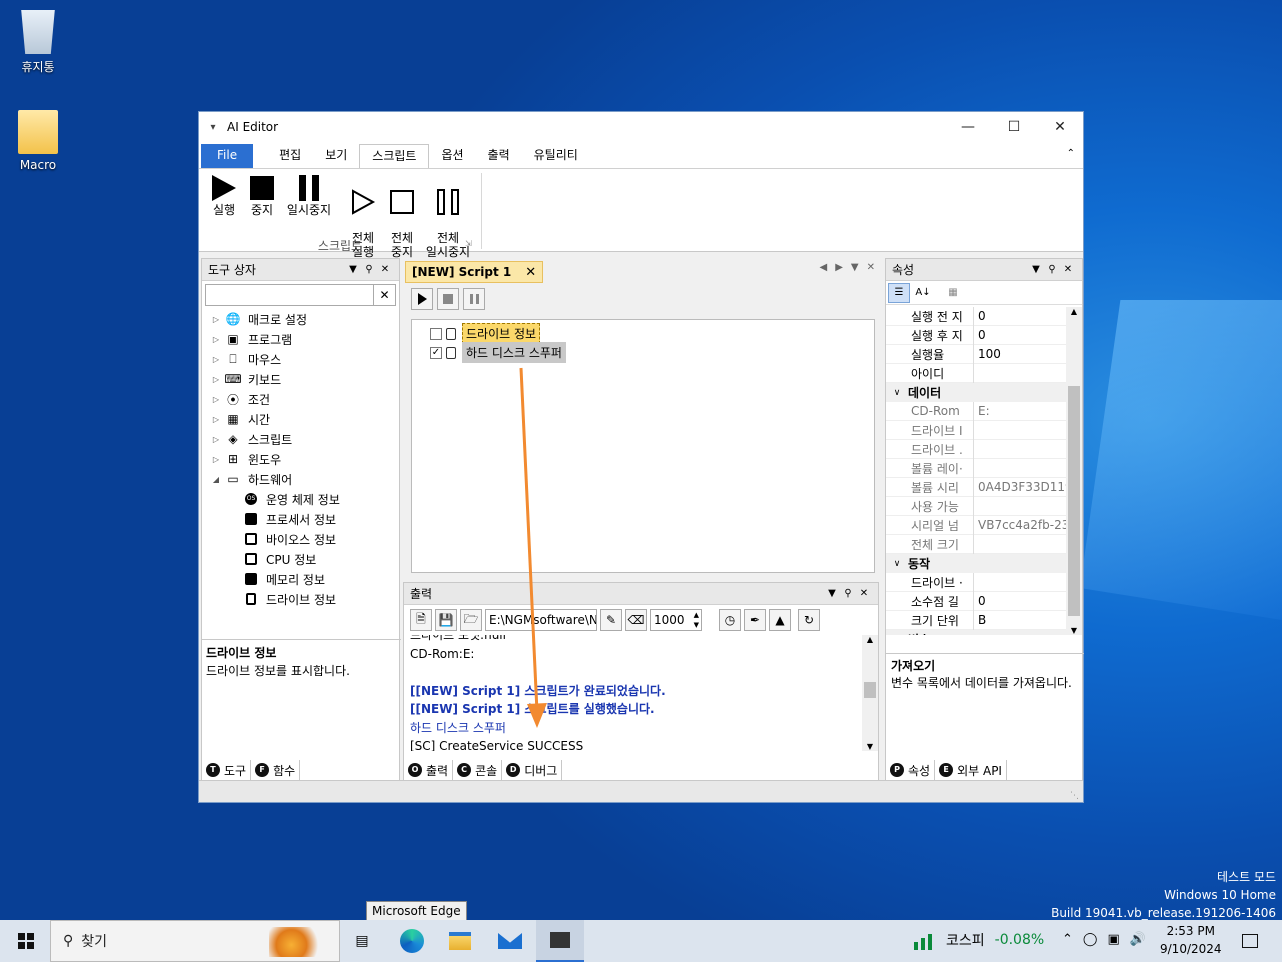 The width and height of the screenshot is (1282, 962). What do you see at coordinates (468, 243) in the screenshot?
I see `dialog-launcher-icon: ⇲` at bounding box center [468, 243].